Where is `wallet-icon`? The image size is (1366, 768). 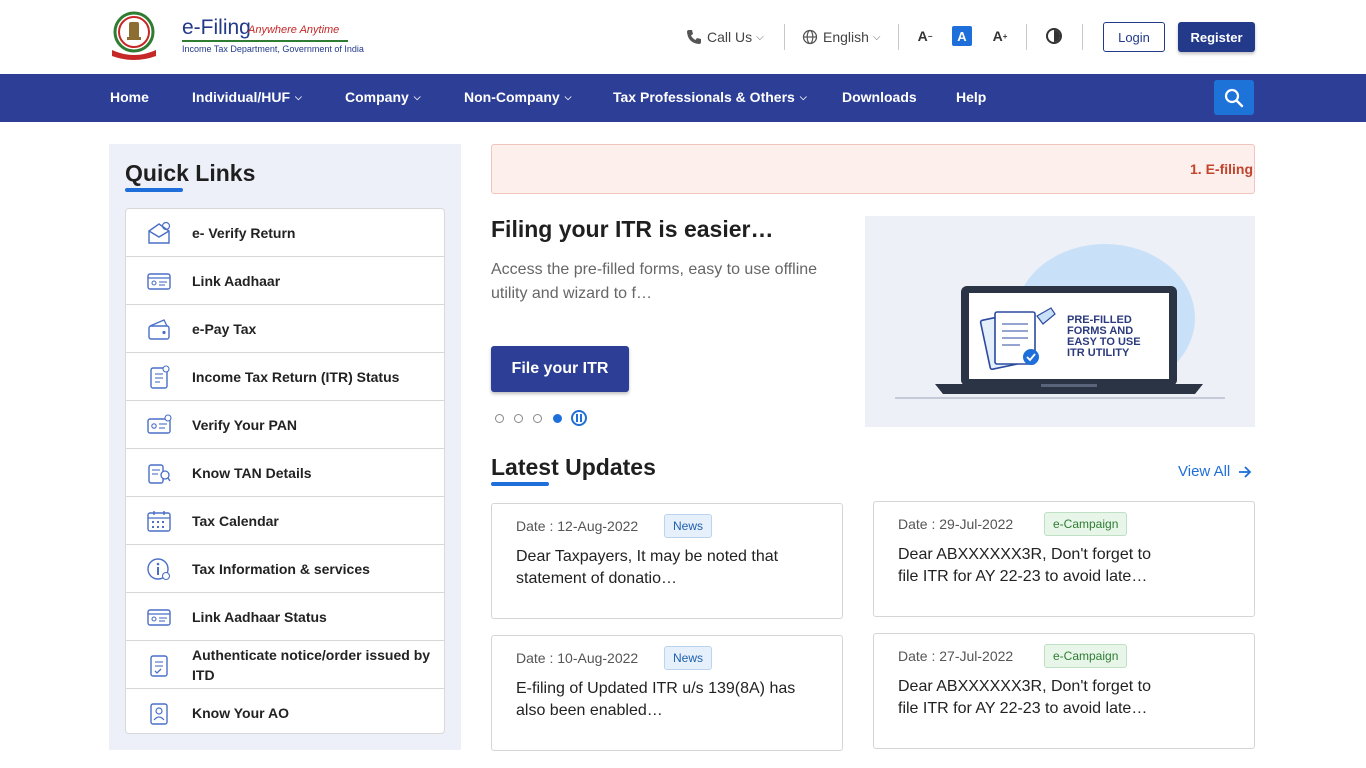 wallet-icon is located at coordinates (159, 329).